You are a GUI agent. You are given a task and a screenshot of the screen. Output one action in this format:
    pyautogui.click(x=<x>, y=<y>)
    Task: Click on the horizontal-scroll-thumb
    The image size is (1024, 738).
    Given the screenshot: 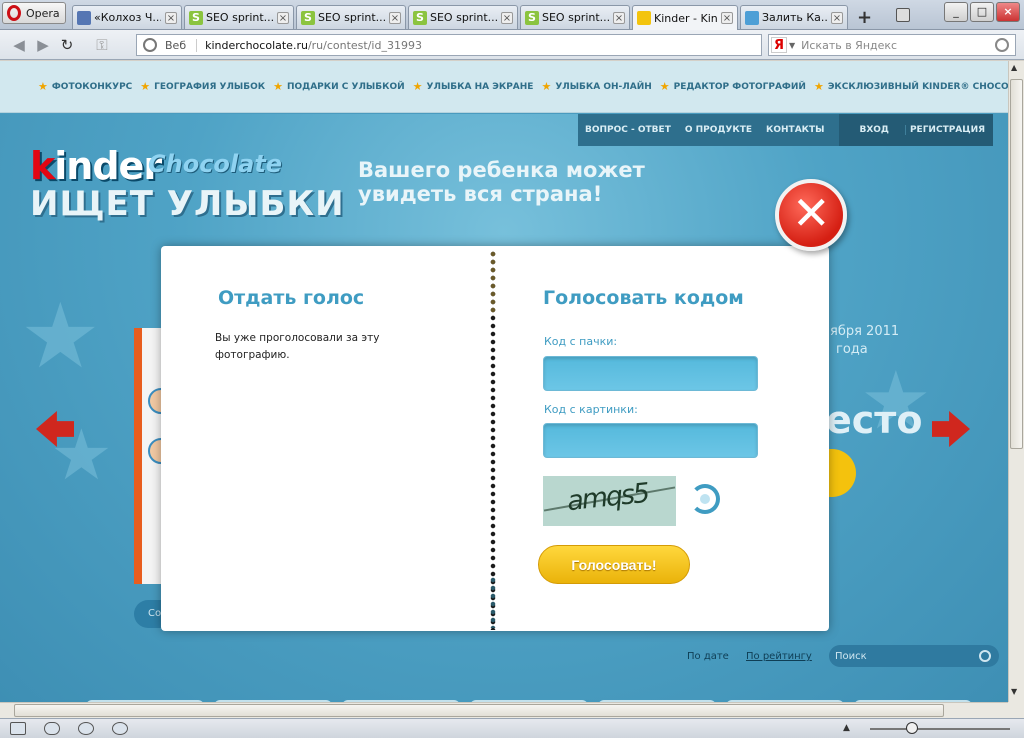 What is the action you would take?
    pyautogui.click(x=479, y=710)
    